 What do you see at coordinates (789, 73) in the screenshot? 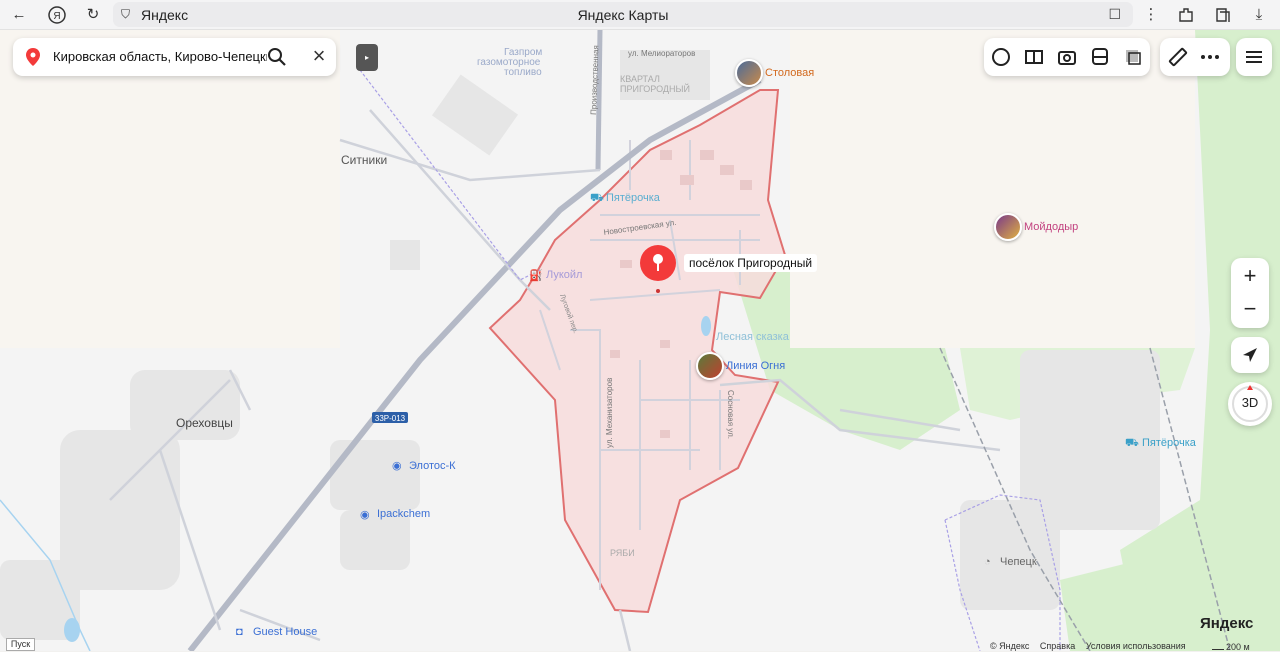
I see `poi-stolovaya: Столовая` at bounding box center [789, 73].